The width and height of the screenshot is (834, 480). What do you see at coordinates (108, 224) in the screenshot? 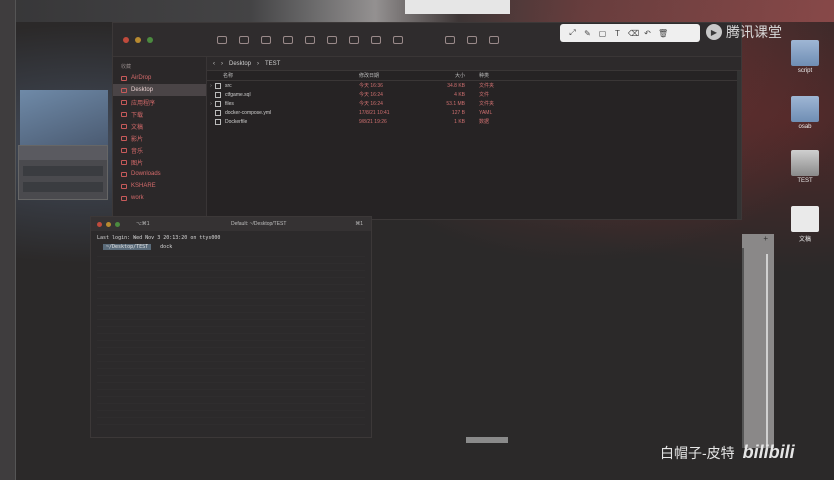
I see `terminal-minimize-button` at bounding box center [108, 224].